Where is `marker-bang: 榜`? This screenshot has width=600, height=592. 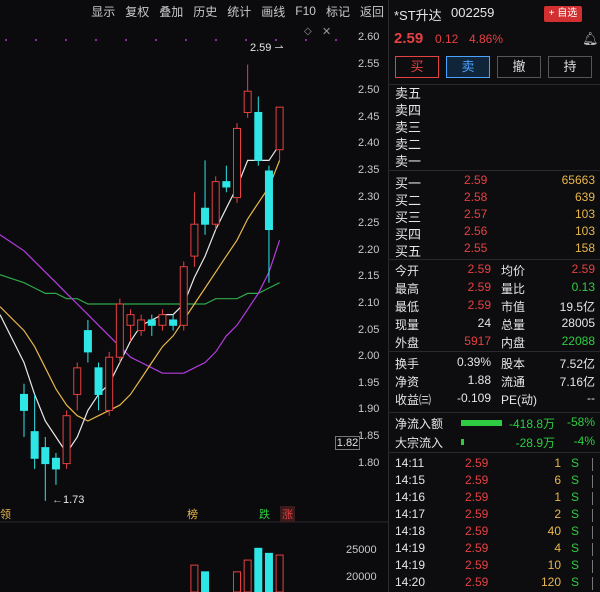
marker-bang: 榜 is located at coordinates (192, 514).